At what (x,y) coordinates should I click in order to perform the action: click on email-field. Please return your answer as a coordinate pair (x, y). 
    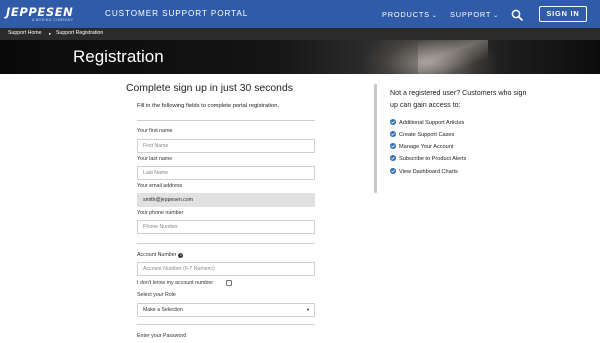
    Looking at the image, I should click on (226, 200).